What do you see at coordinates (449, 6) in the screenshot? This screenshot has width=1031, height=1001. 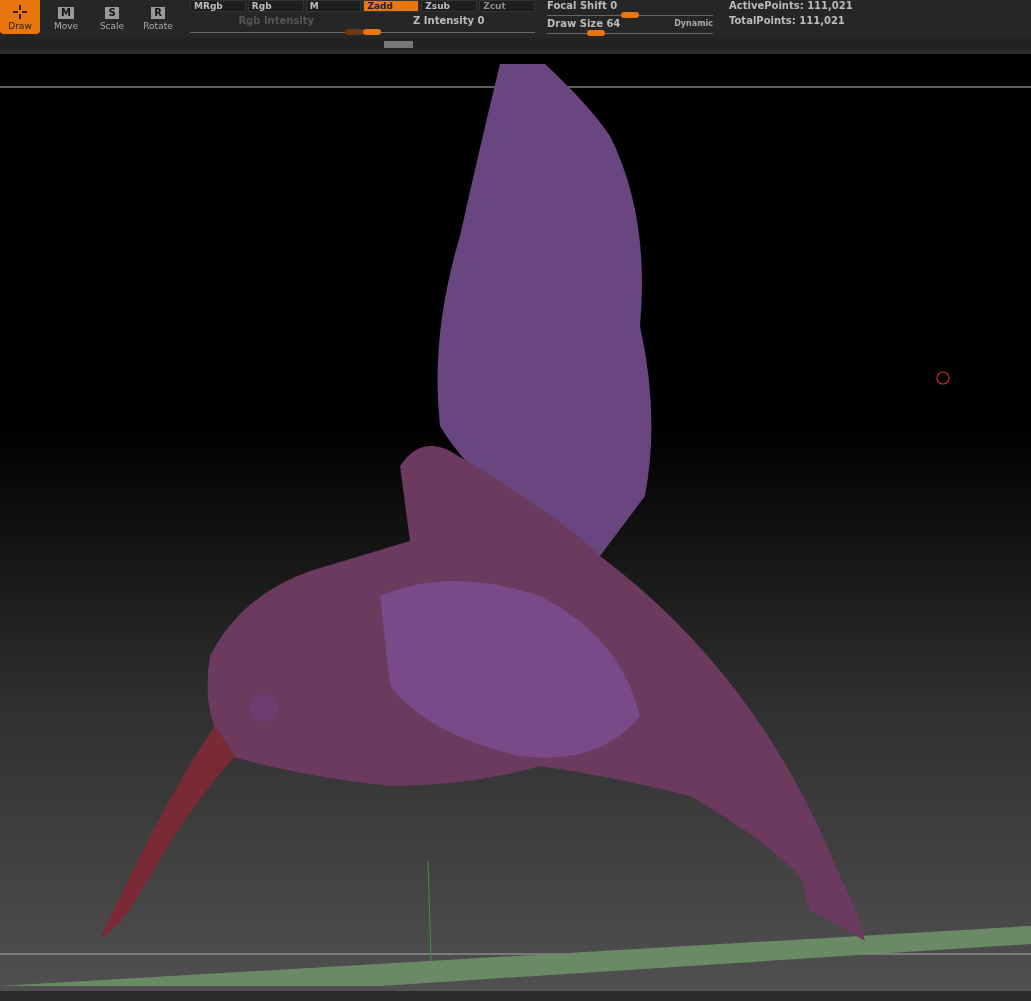 I see `mode-button: Zsub` at bounding box center [449, 6].